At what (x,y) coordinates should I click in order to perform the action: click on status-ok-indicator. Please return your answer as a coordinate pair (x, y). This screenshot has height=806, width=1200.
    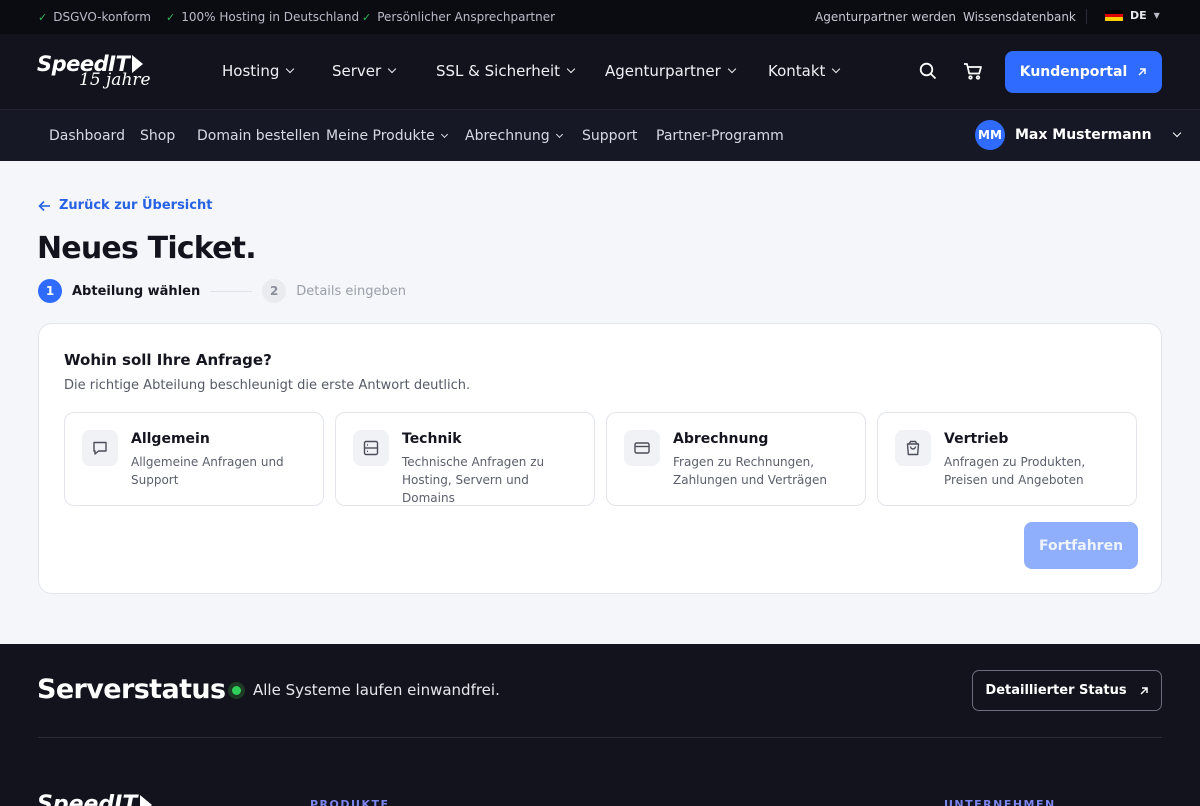
    Looking at the image, I should click on (236, 690).